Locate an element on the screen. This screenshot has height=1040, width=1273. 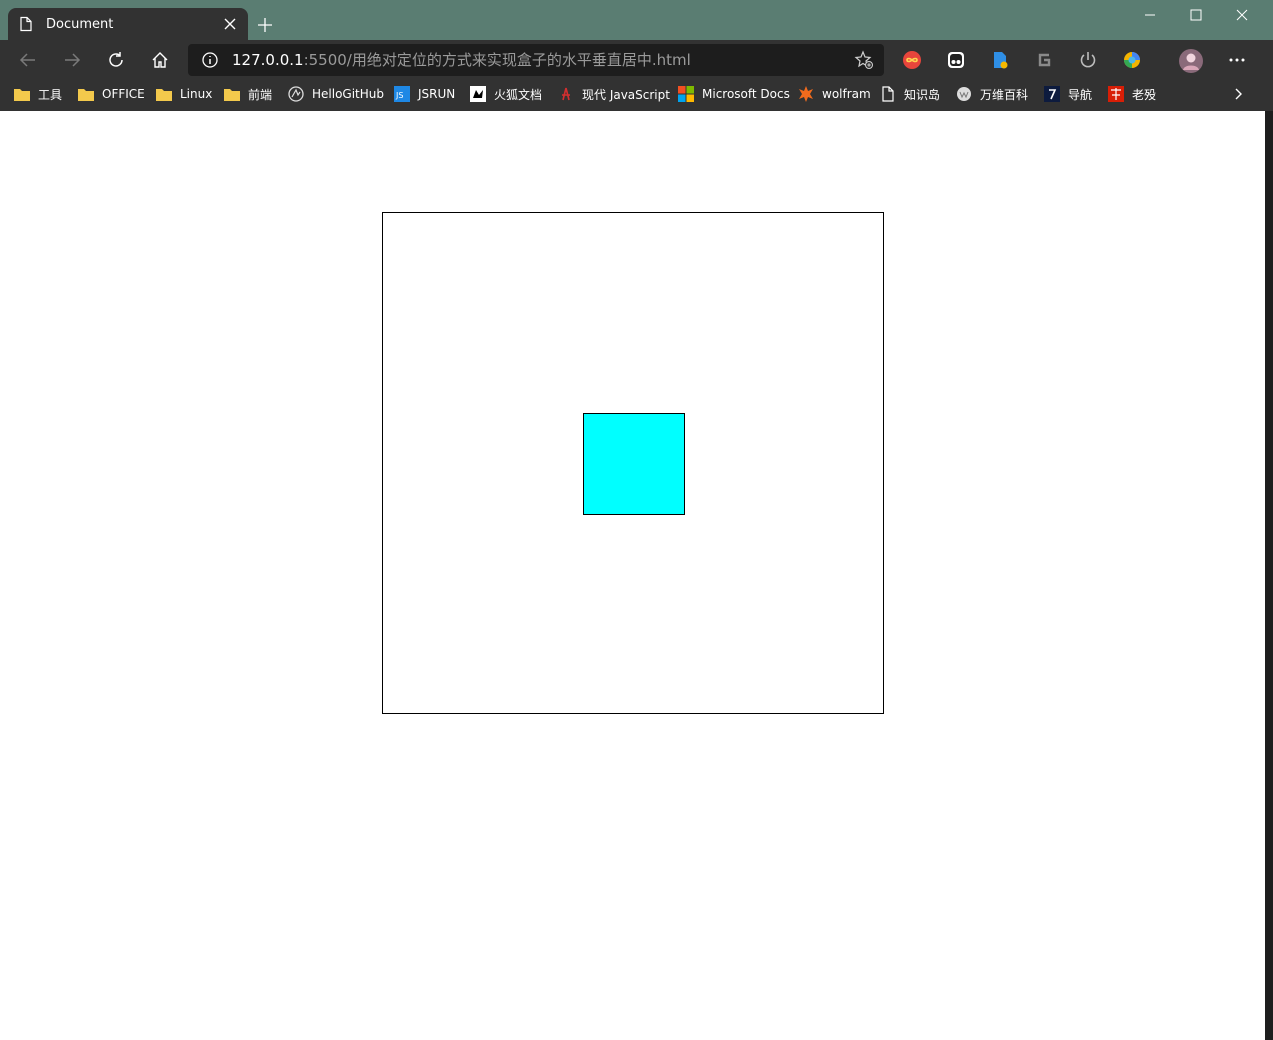
hellogithub-icon is located at coordinates (296, 94).